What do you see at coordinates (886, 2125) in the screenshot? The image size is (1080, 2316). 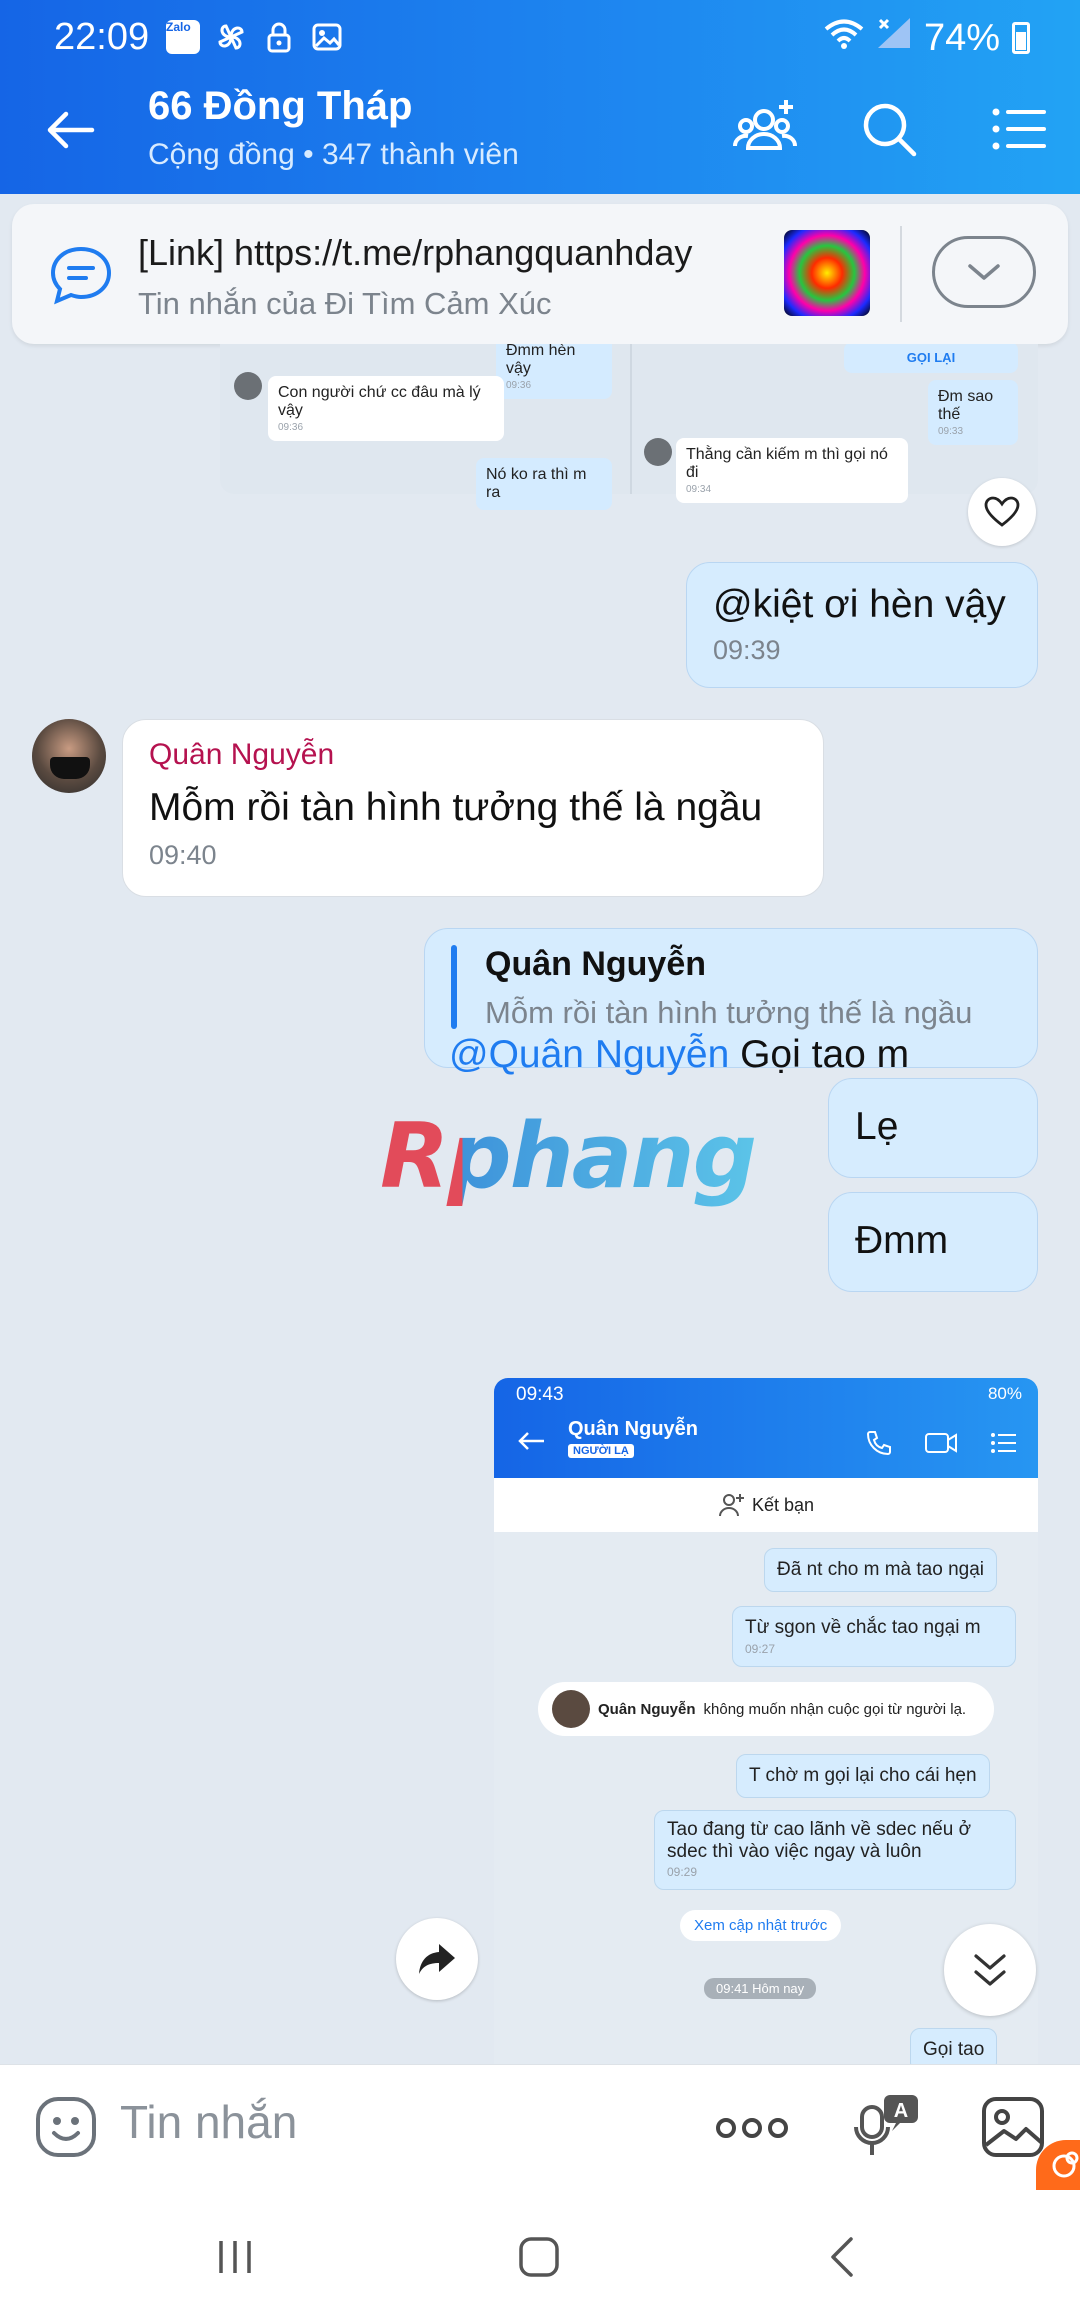 I see `microphone-icon: A` at bounding box center [886, 2125].